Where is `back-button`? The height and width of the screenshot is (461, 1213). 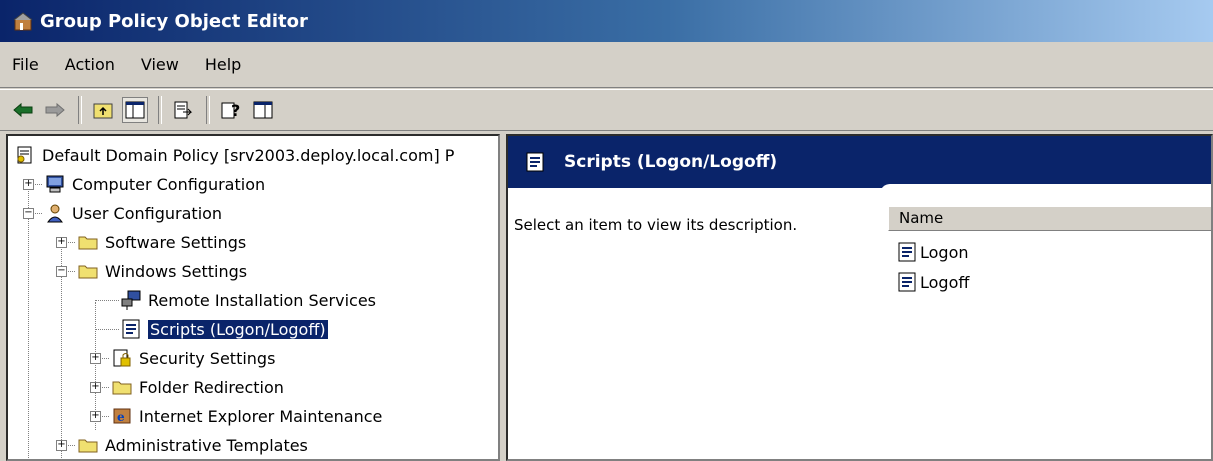 back-button is located at coordinates (23, 110).